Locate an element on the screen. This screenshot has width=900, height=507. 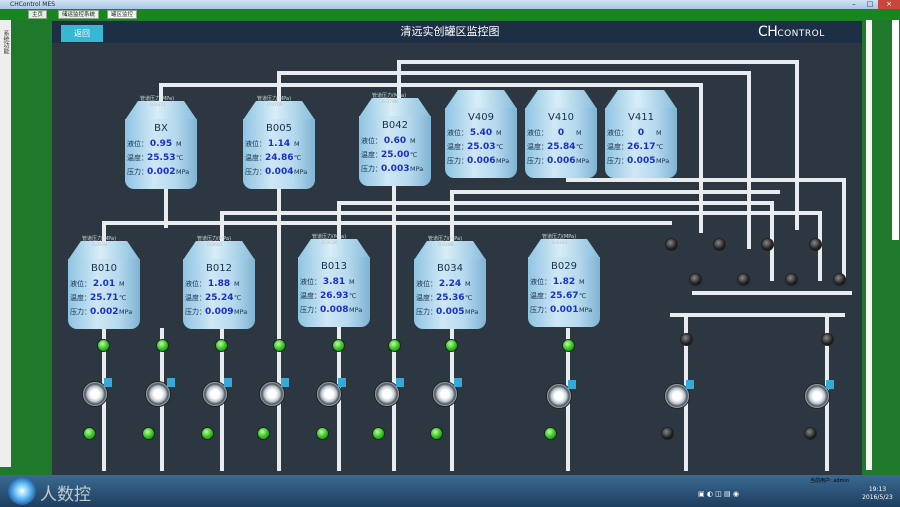
tab-bar: 主页 储运监控系统 罐区监控 is located at coordinates (450, 14).